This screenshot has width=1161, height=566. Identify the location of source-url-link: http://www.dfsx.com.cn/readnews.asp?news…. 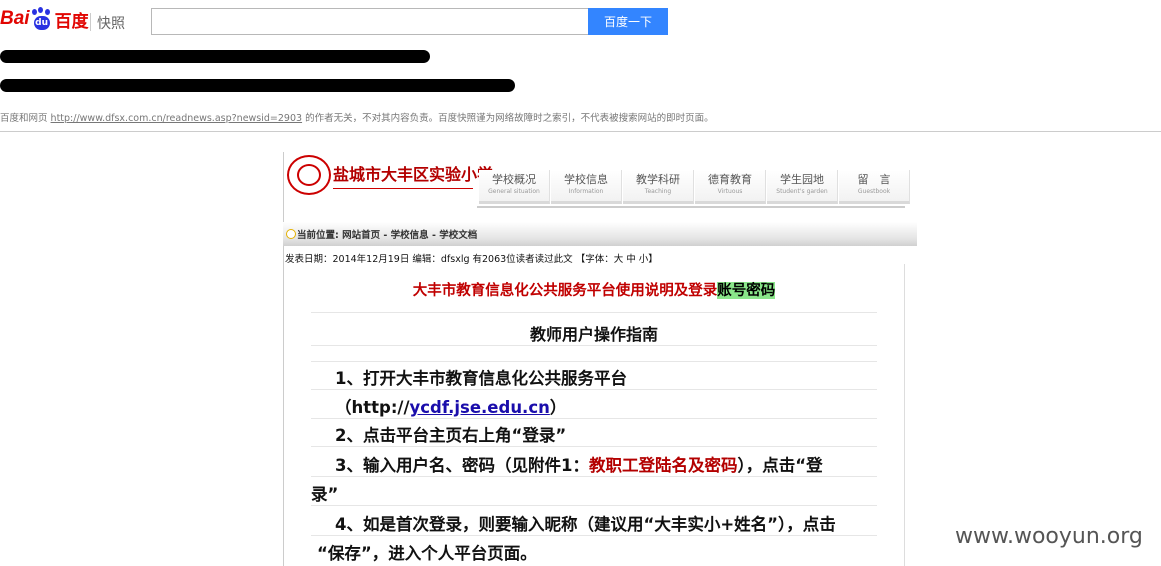
(177, 118).